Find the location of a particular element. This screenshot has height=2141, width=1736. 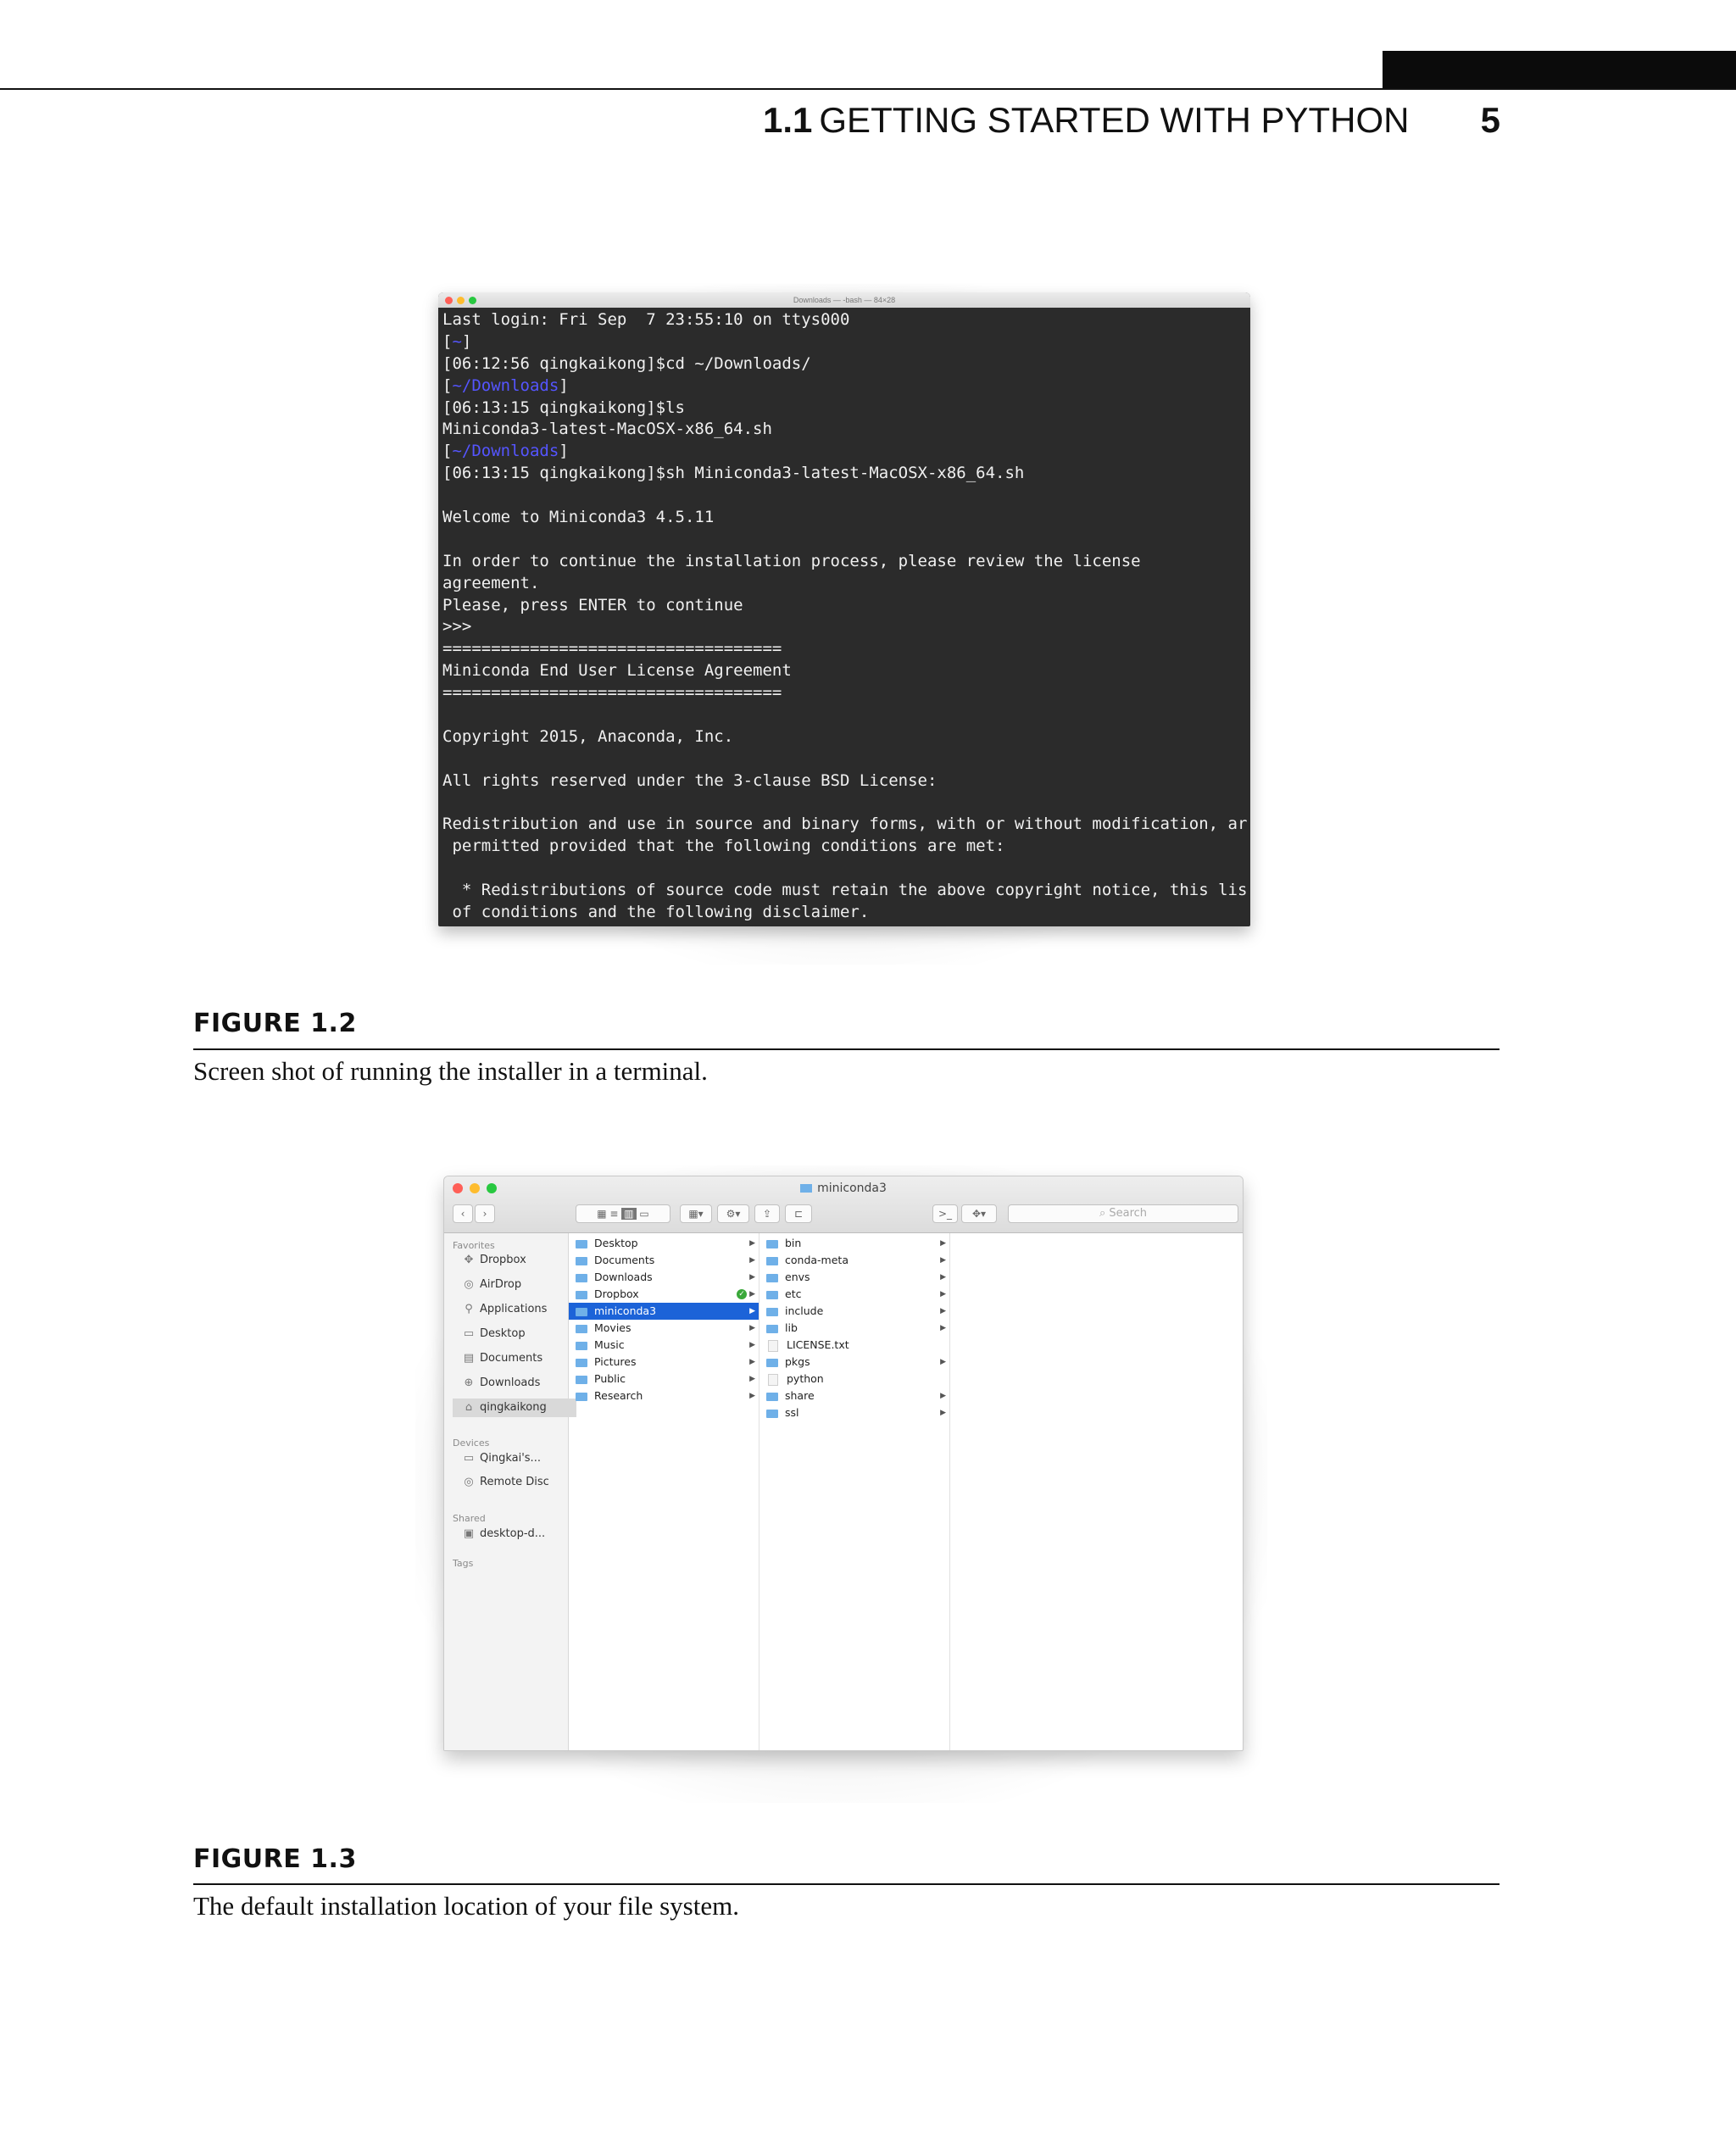

list-item: Public ▶ is located at coordinates (664, 1379).